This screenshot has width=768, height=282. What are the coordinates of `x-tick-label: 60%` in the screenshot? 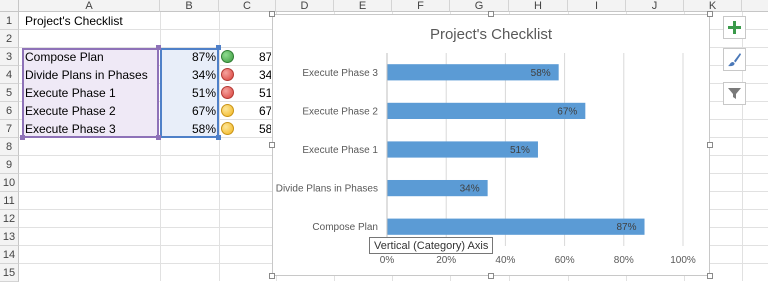 It's located at (565, 260).